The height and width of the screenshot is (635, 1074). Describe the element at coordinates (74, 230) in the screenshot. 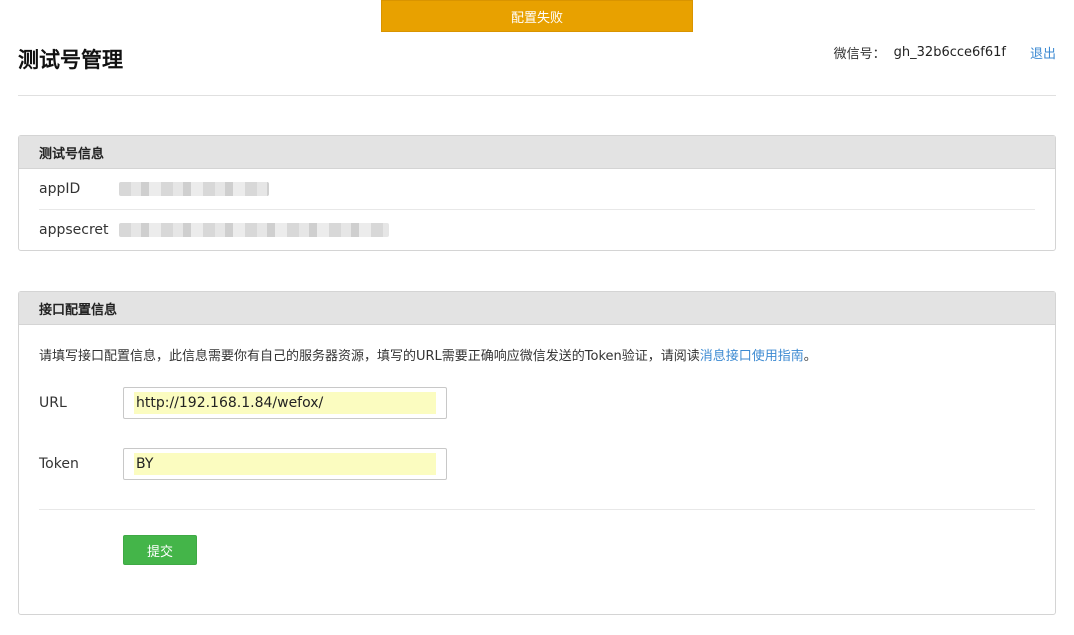

I see `appsecret-label: appsecret` at that location.